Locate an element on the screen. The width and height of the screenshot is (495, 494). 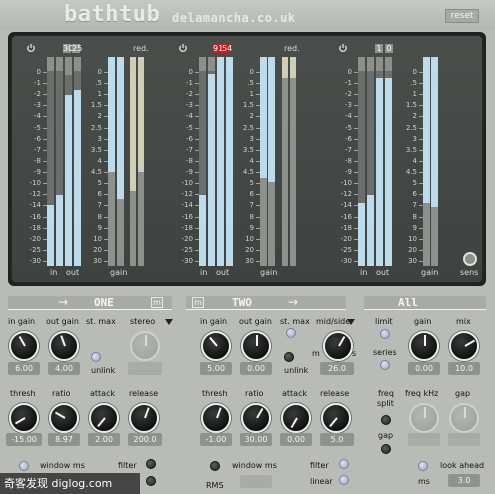
band3-red-left-meter is located at coordinates (426, 161).